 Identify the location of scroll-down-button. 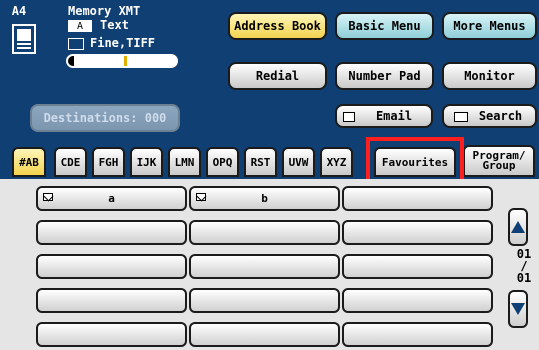
(518, 309).